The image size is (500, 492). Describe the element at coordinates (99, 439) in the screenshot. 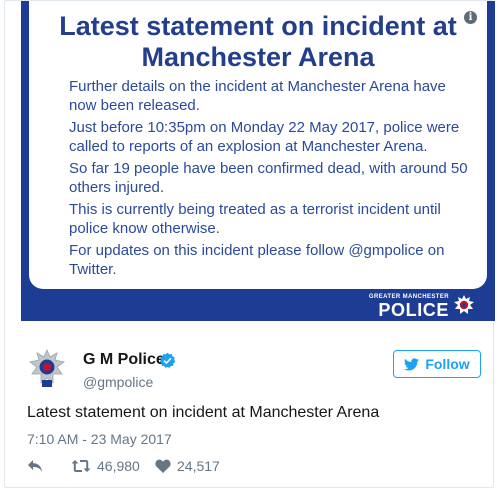

I see `timestamp: 7:10 AM - 23 May 2017` at that location.